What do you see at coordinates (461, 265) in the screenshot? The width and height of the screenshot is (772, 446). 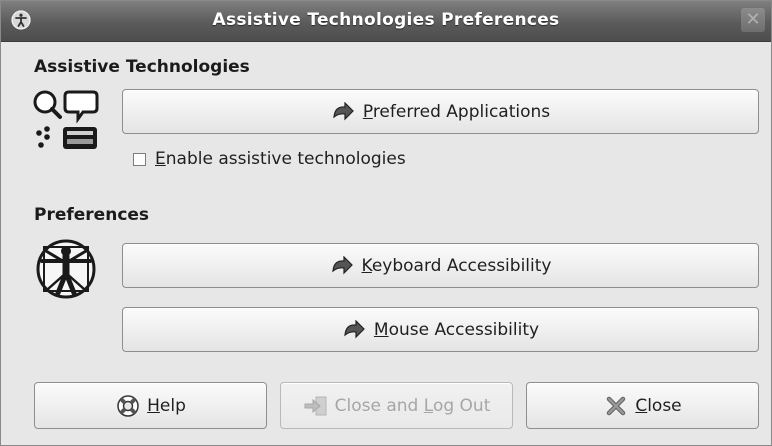 I see `keyboard-label: eyboard Accessibility` at bounding box center [461, 265].